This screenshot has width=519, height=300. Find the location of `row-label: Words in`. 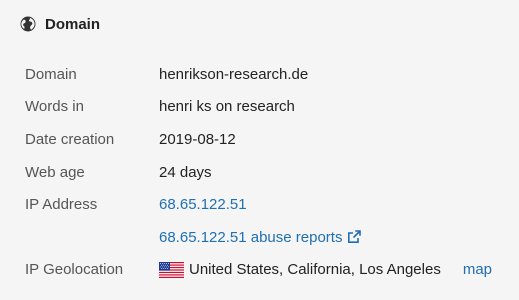

row-label: Words in is located at coordinates (54, 107).